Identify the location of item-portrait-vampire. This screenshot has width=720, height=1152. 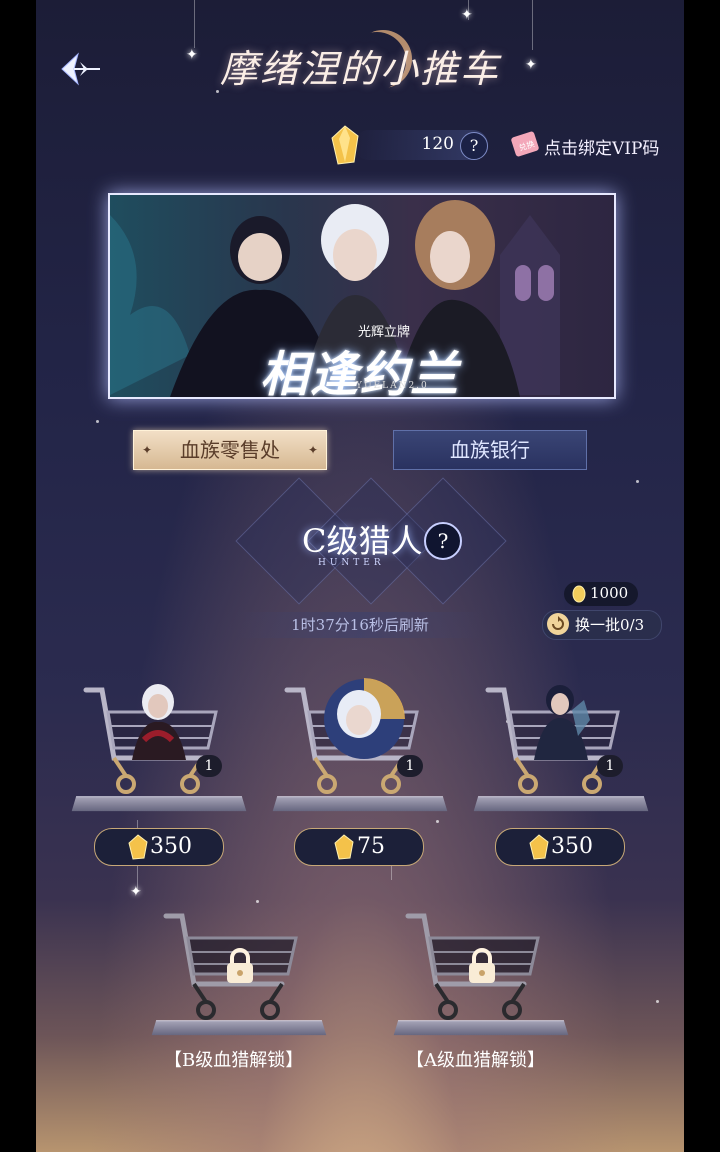
(158, 720).